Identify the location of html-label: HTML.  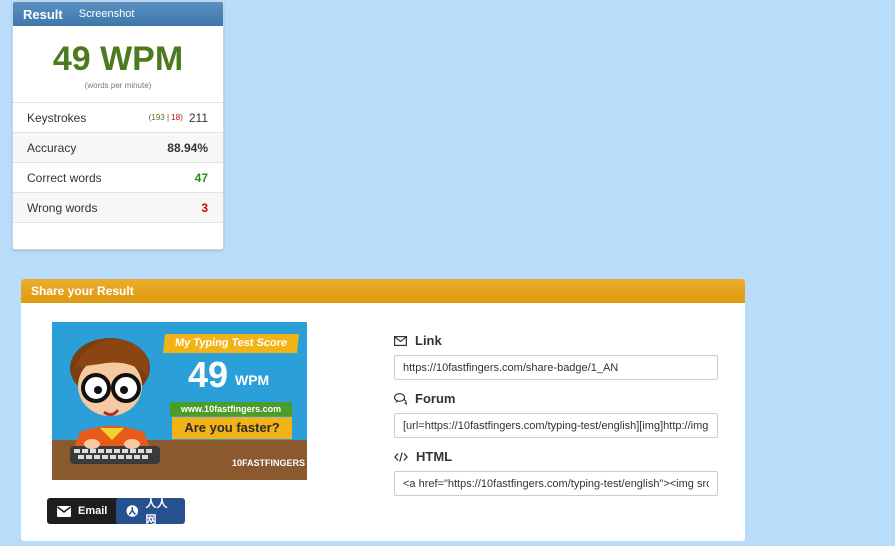
(423, 456).